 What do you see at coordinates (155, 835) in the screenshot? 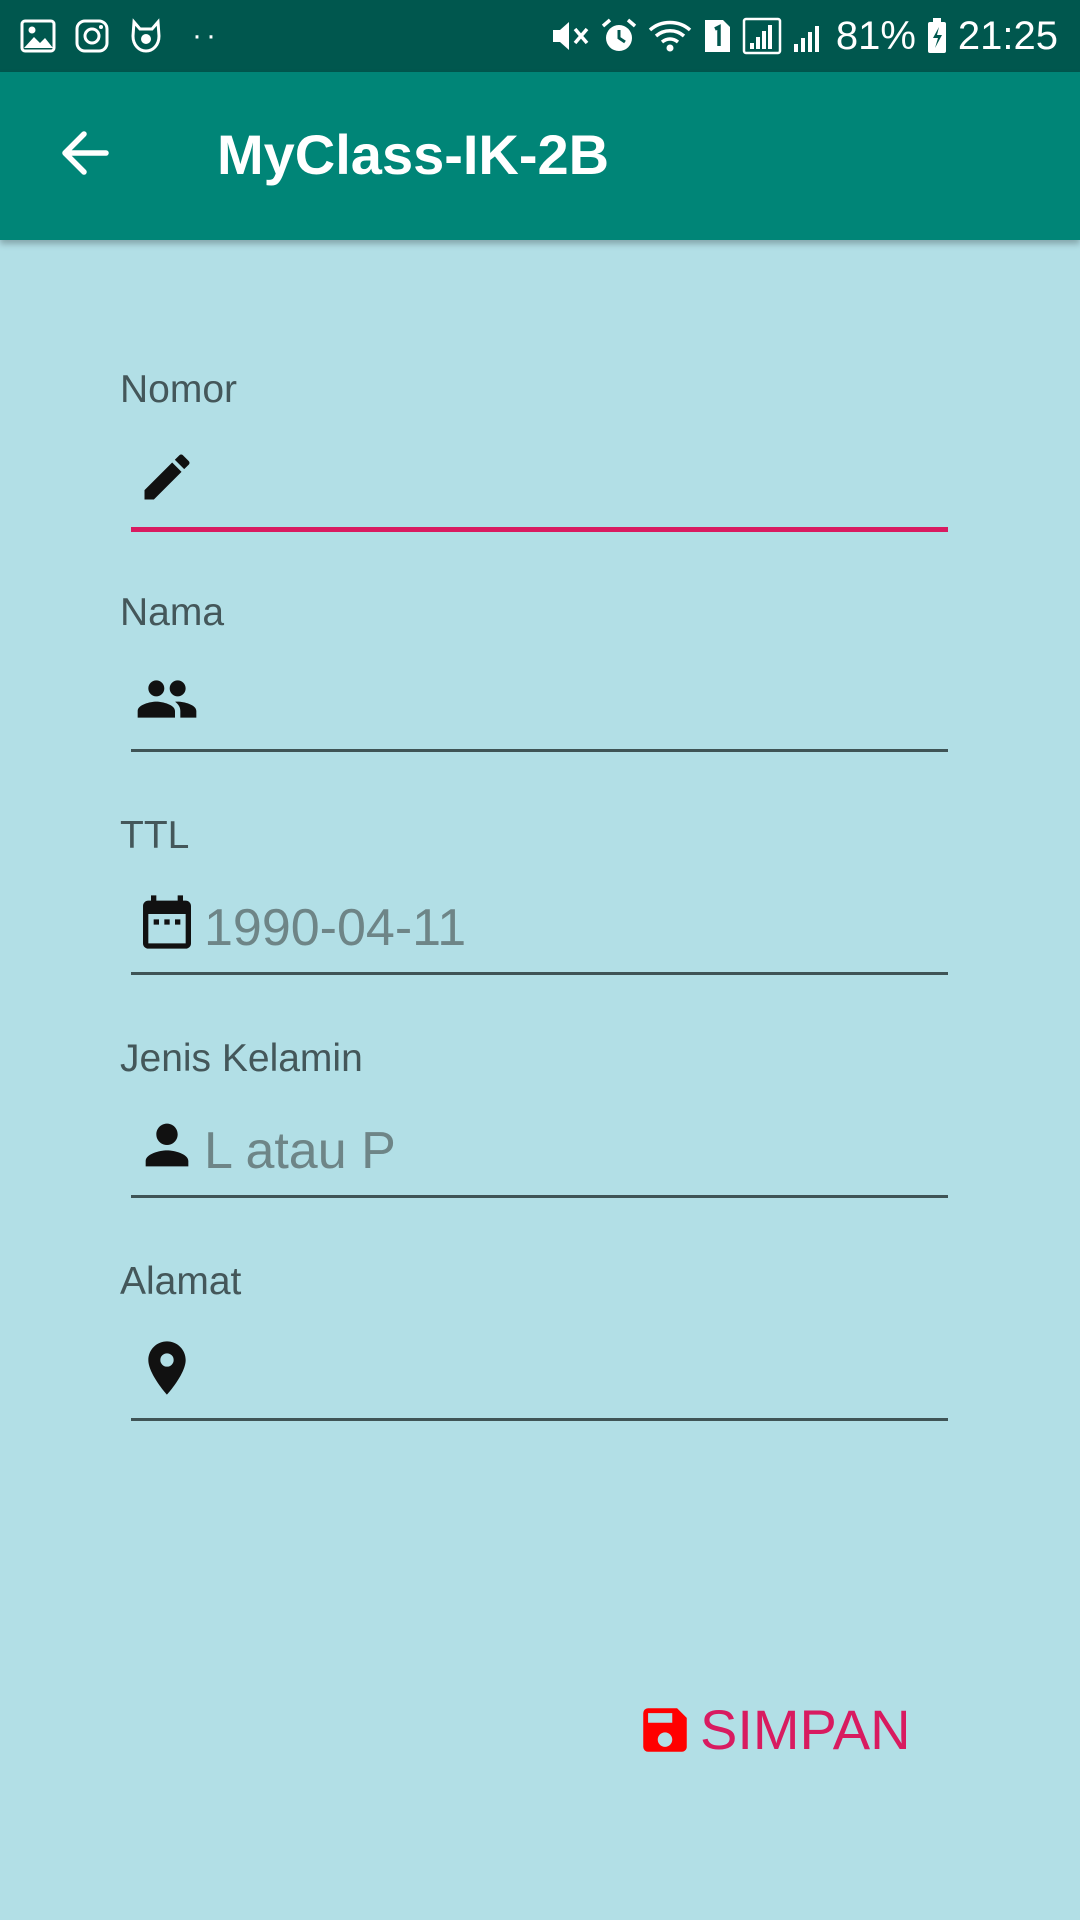
I see `field-label-ttl: TTL` at bounding box center [155, 835].